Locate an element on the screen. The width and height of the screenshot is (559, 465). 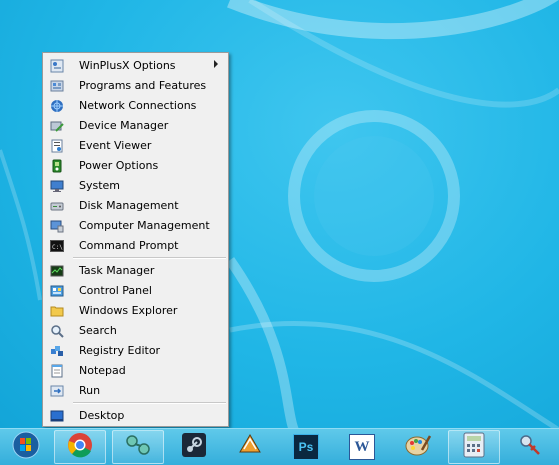
start-orb-icon is located at coordinates (26, 447).